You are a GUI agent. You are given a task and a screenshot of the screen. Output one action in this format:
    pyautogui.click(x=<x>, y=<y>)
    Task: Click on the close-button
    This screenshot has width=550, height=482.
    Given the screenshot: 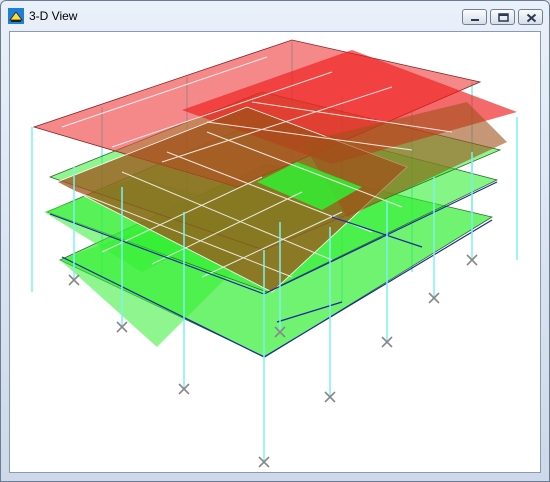 What is the action you would take?
    pyautogui.click(x=530, y=17)
    